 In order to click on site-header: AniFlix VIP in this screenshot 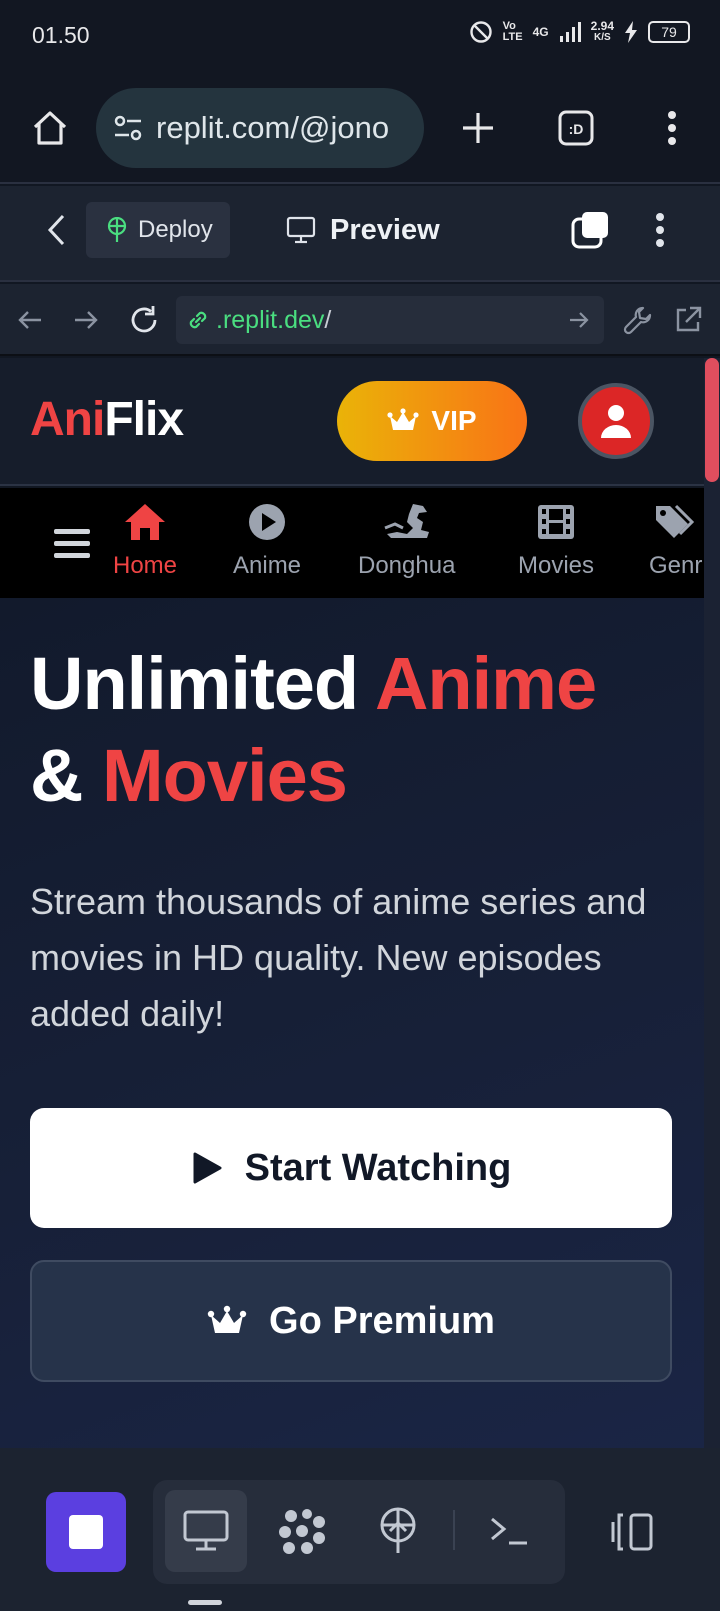, I will do `click(352, 422)`.